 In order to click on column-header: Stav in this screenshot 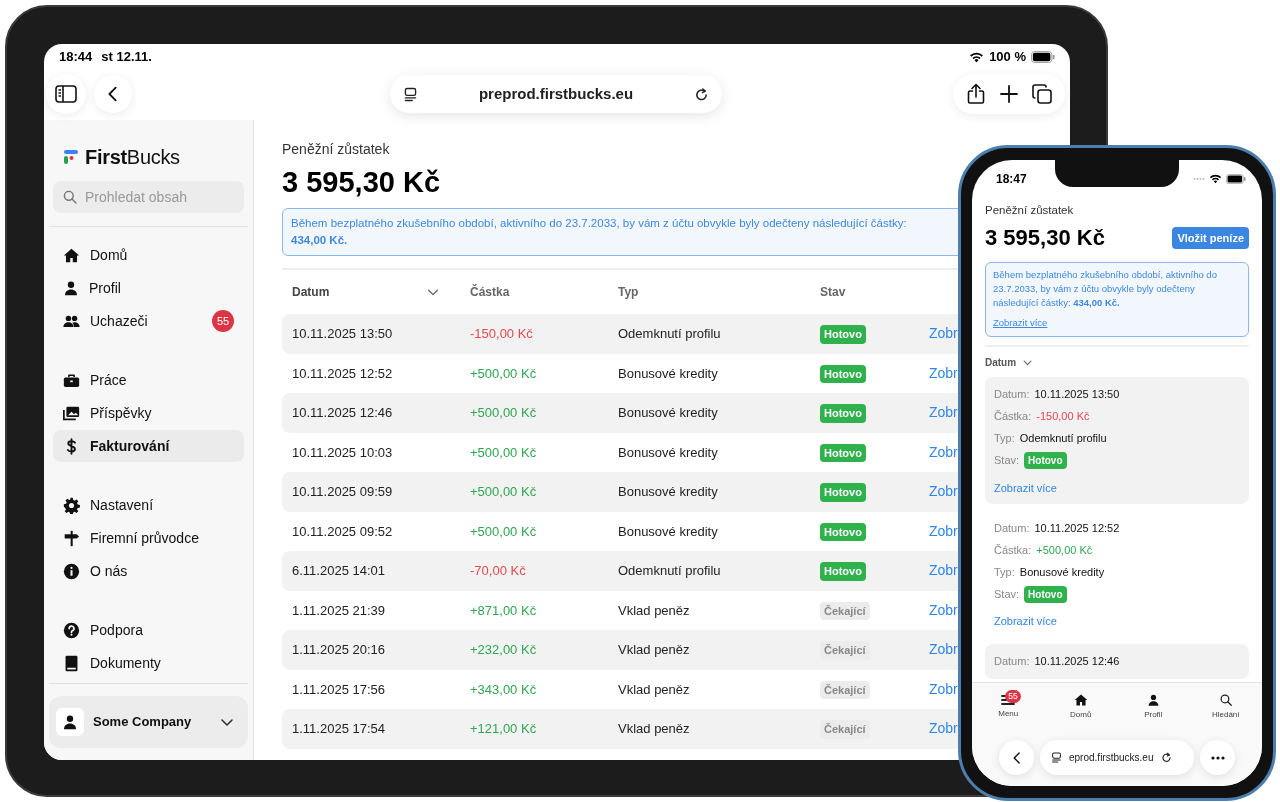, I will do `click(833, 292)`.